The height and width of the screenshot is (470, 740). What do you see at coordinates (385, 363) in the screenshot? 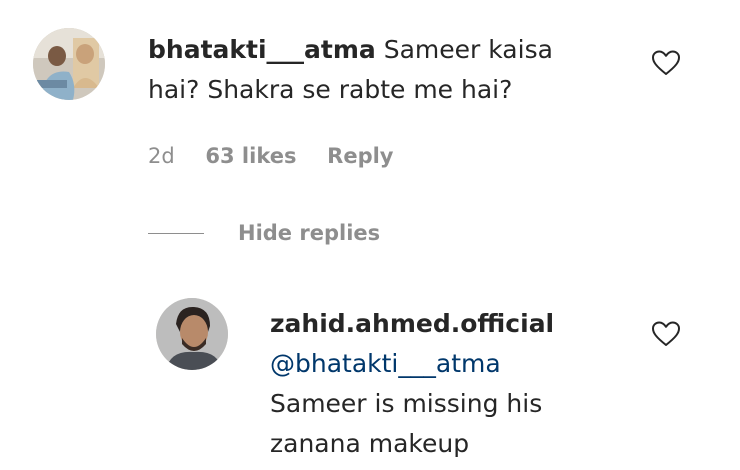
I see `reply-mention: @bhatakti___atma` at bounding box center [385, 363].